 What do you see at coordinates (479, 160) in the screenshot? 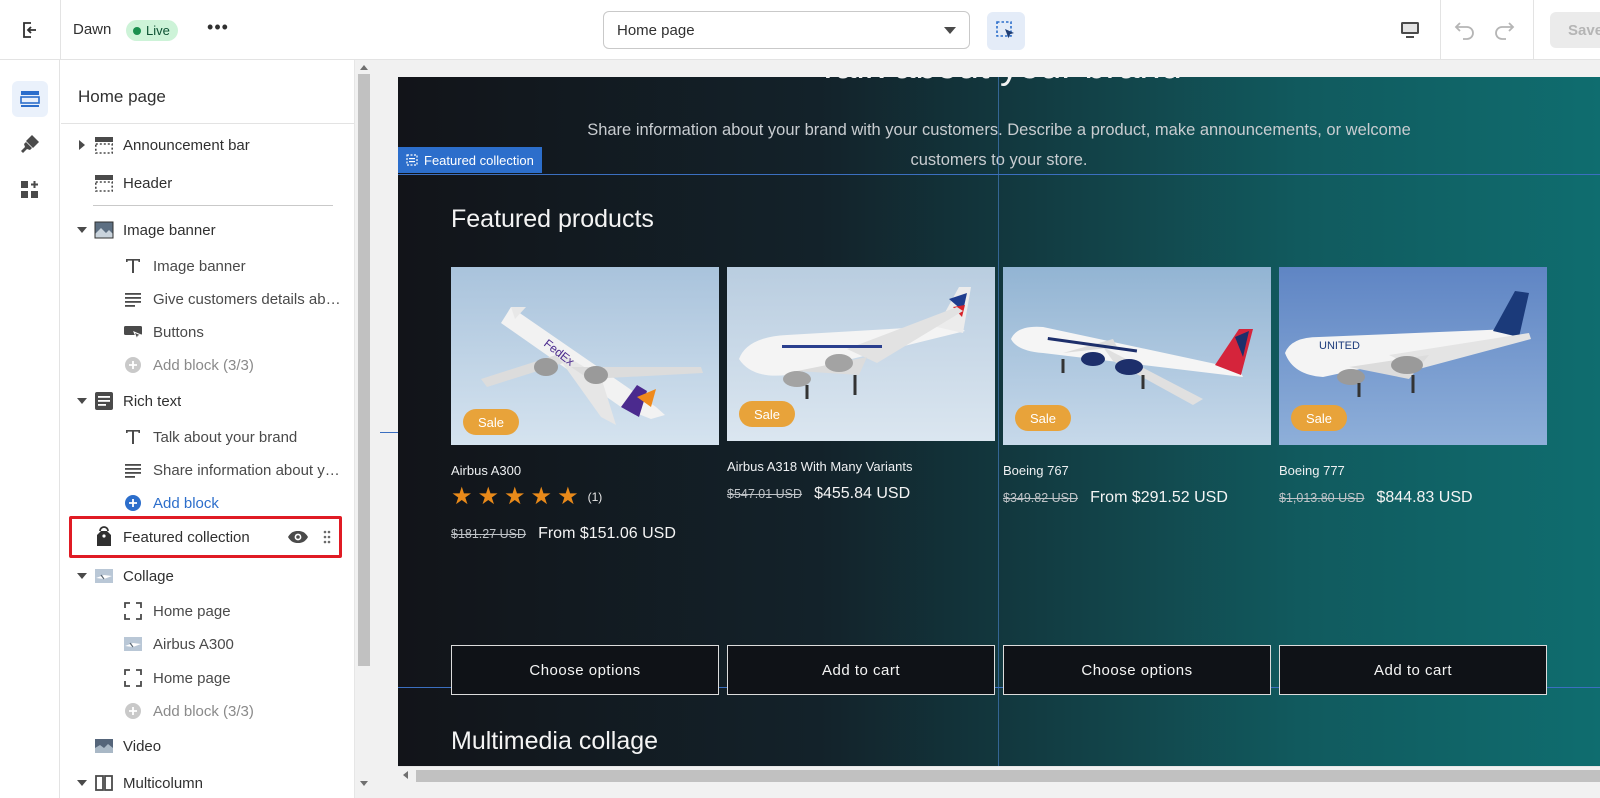
I see `section-label-text: Featured collection` at bounding box center [479, 160].